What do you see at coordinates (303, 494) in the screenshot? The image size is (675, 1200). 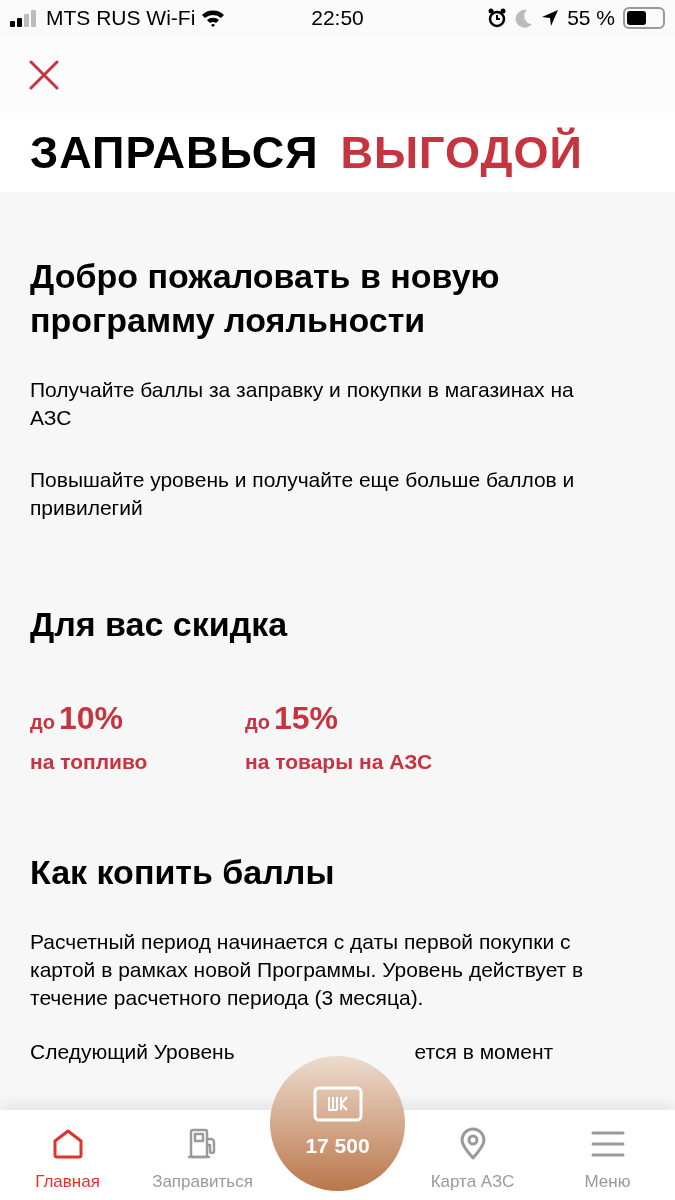 I see `paragraph: Повышайте уровень и получайте еще больше баллов и привилегий` at bounding box center [303, 494].